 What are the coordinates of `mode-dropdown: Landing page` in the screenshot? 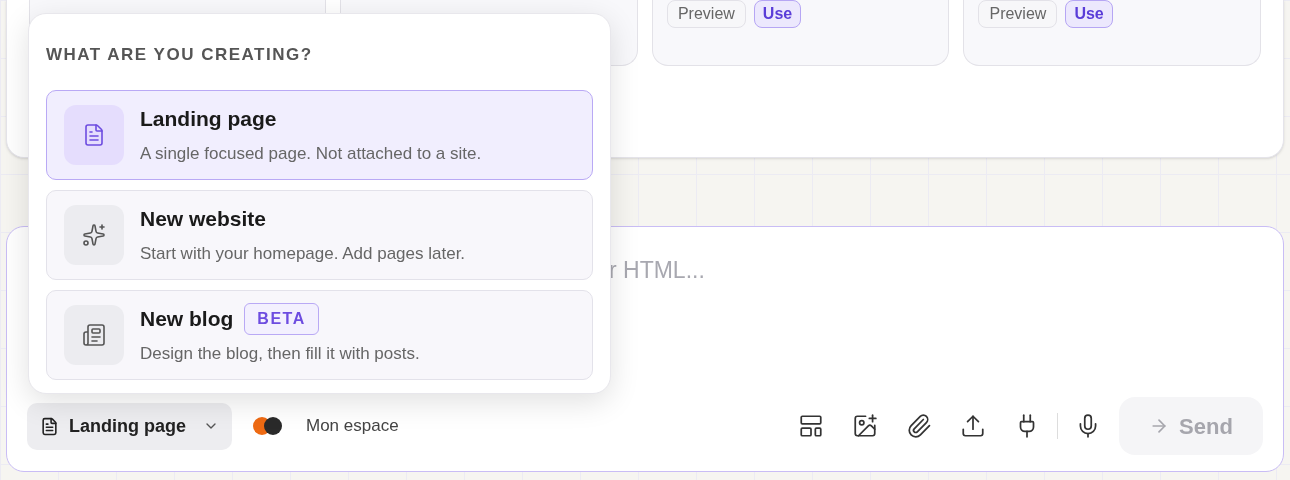 It's located at (129, 426).